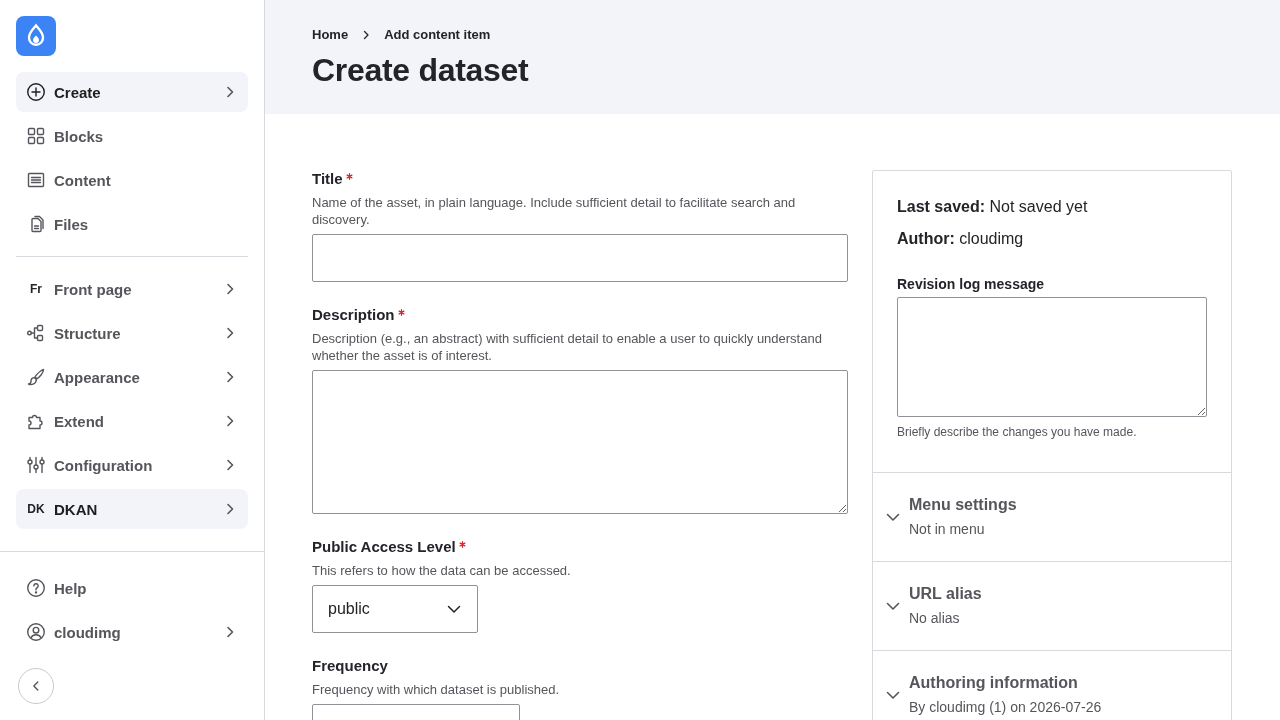  I want to click on field-description: Name of the asset, in plain language. Include sufficient detail to facilitate search and discovery., so click(554, 211).